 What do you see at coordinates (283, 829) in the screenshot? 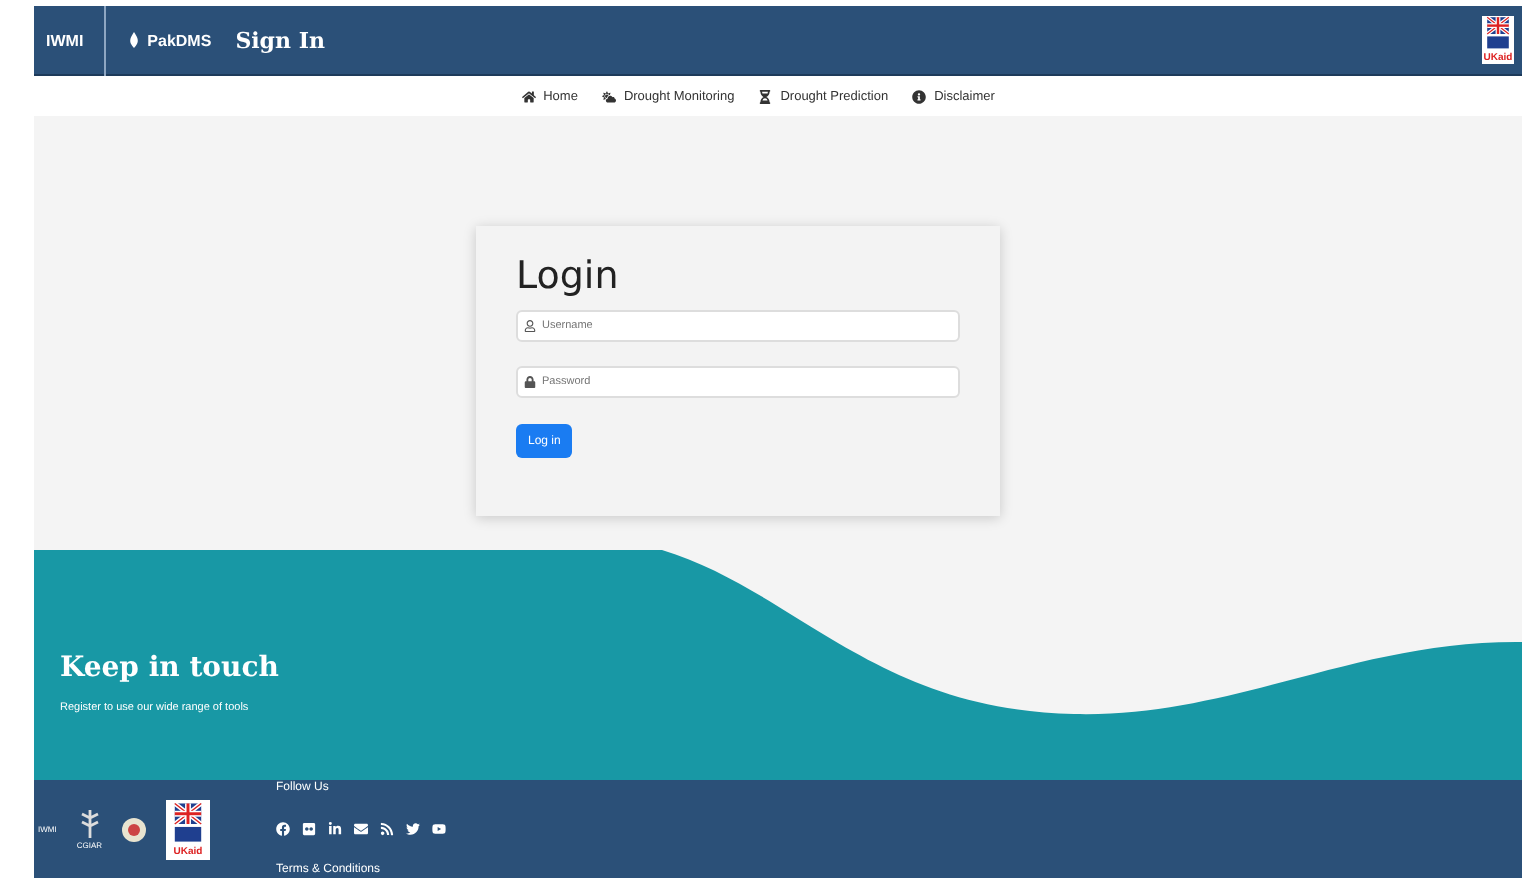
I see `facebook-icon` at bounding box center [283, 829].